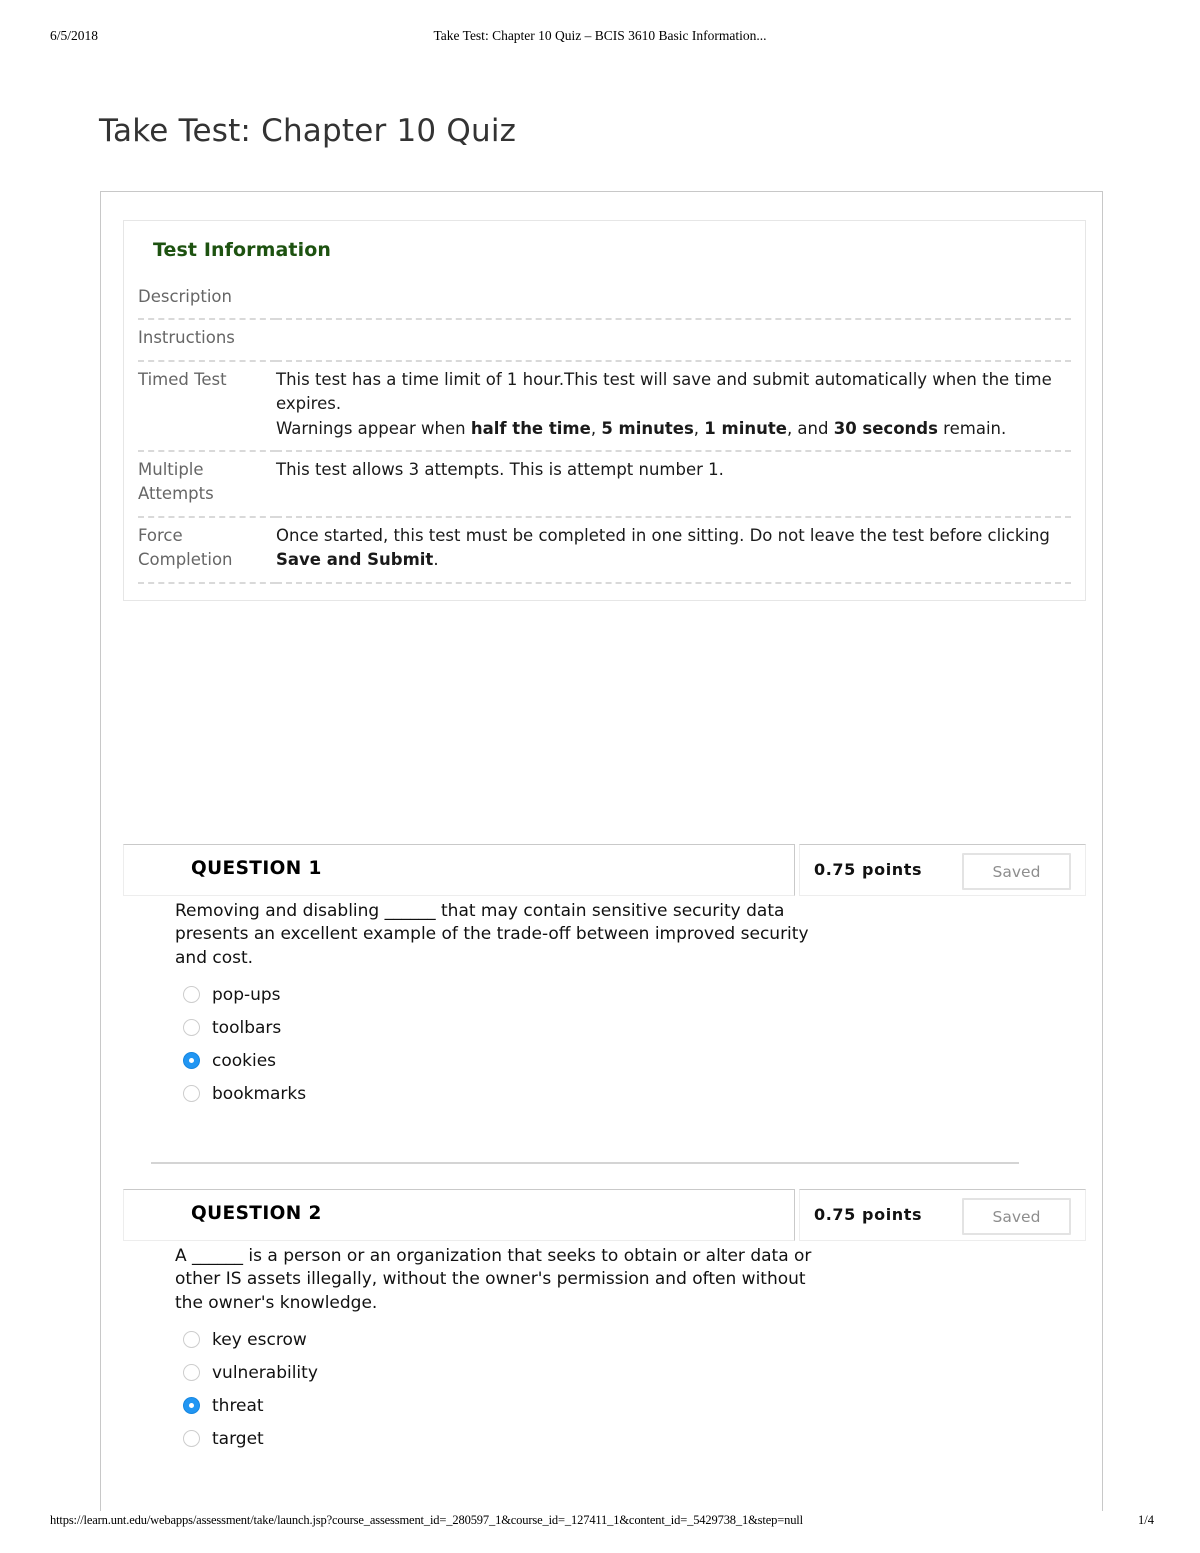 This screenshot has width=1200, height=1553. Describe the element at coordinates (238, 1438) in the screenshot. I see `option-label: target` at that location.